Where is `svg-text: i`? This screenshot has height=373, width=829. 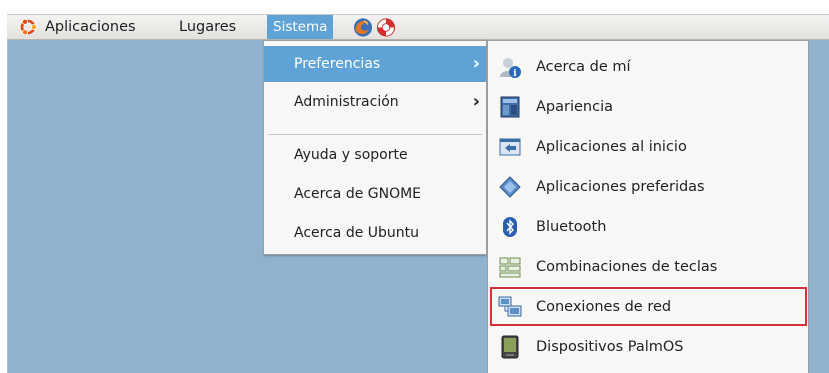 svg-text: i is located at coordinates (515, 74).